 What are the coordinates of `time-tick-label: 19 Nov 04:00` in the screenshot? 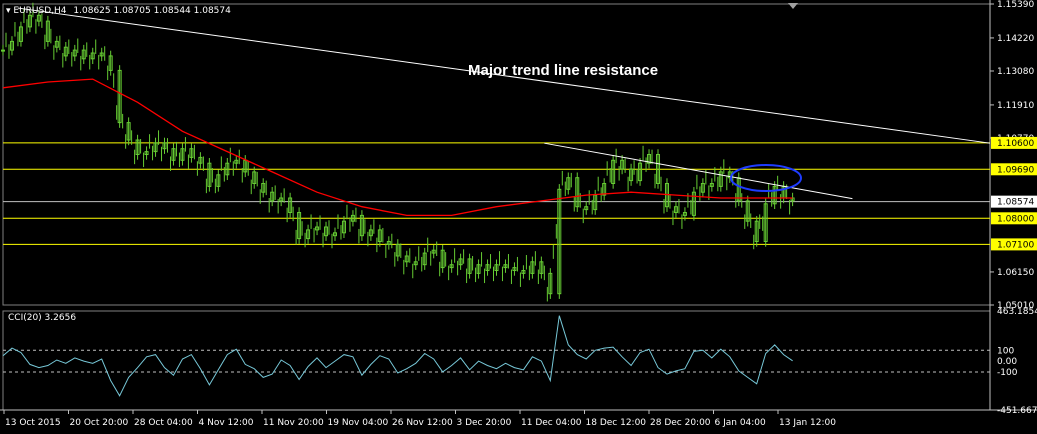 It's located at (358, 423).